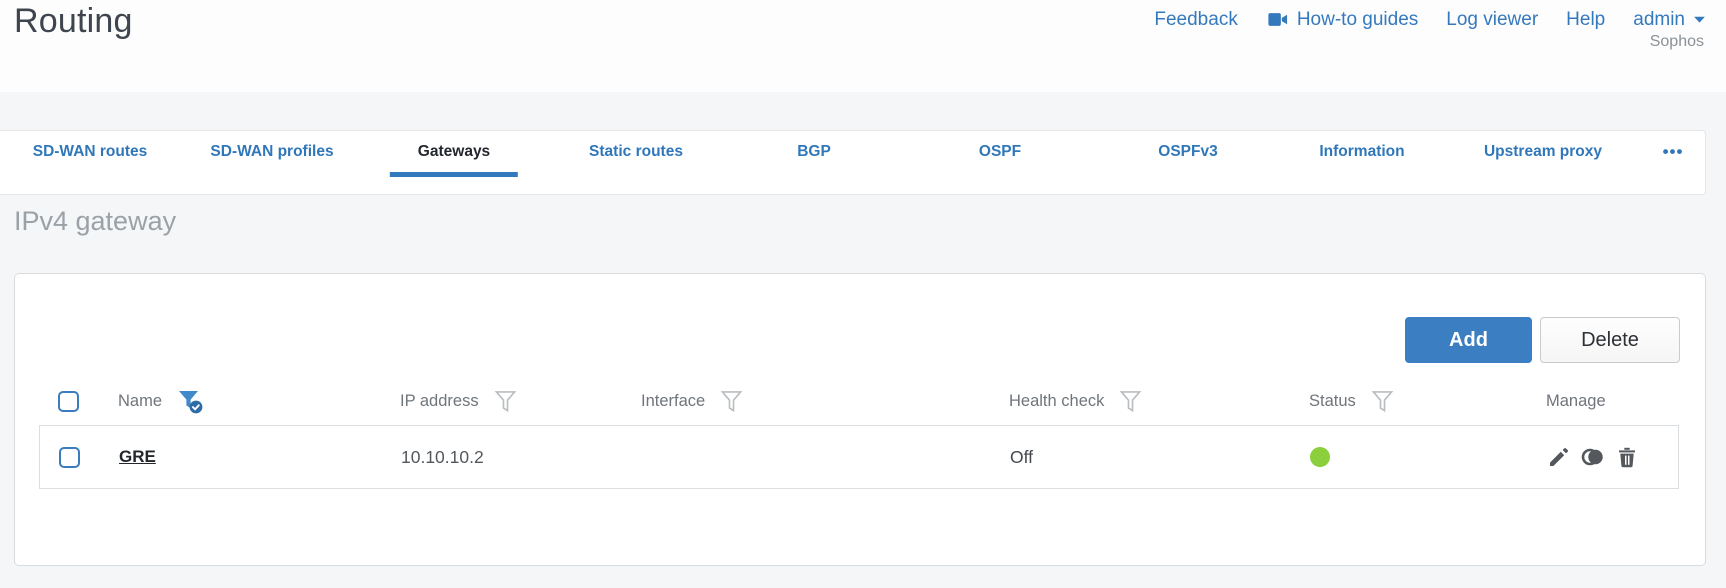  I want to click on delete-button: Delete, so click(1610, 340).